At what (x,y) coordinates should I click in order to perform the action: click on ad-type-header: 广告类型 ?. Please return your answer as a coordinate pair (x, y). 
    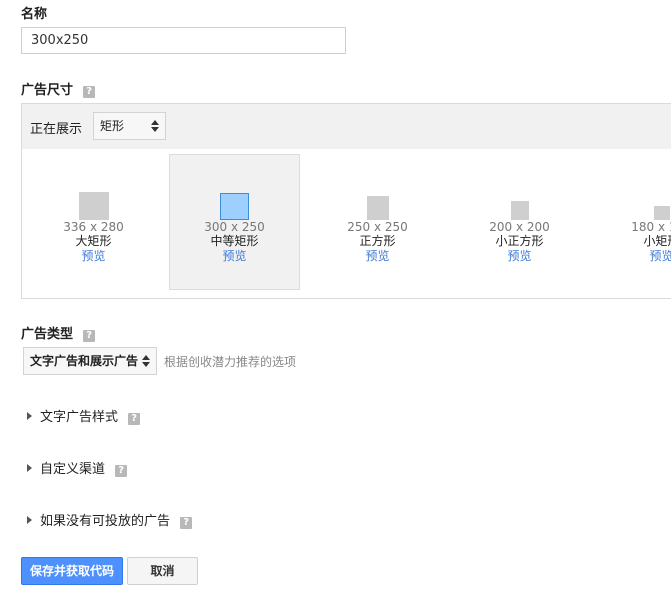
    Looking at the image, I should click on (58, 332).